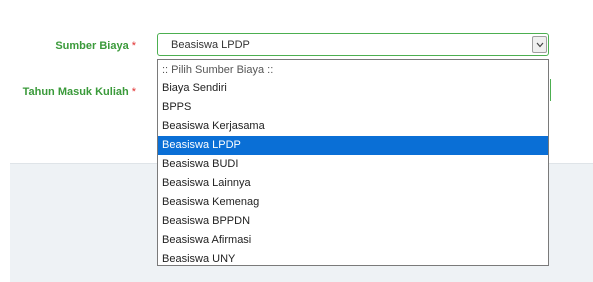 The width and height of the screenshot is (593, 282). I want to click on dropdown-option: Biaya Sendiri, so click(353, 88).